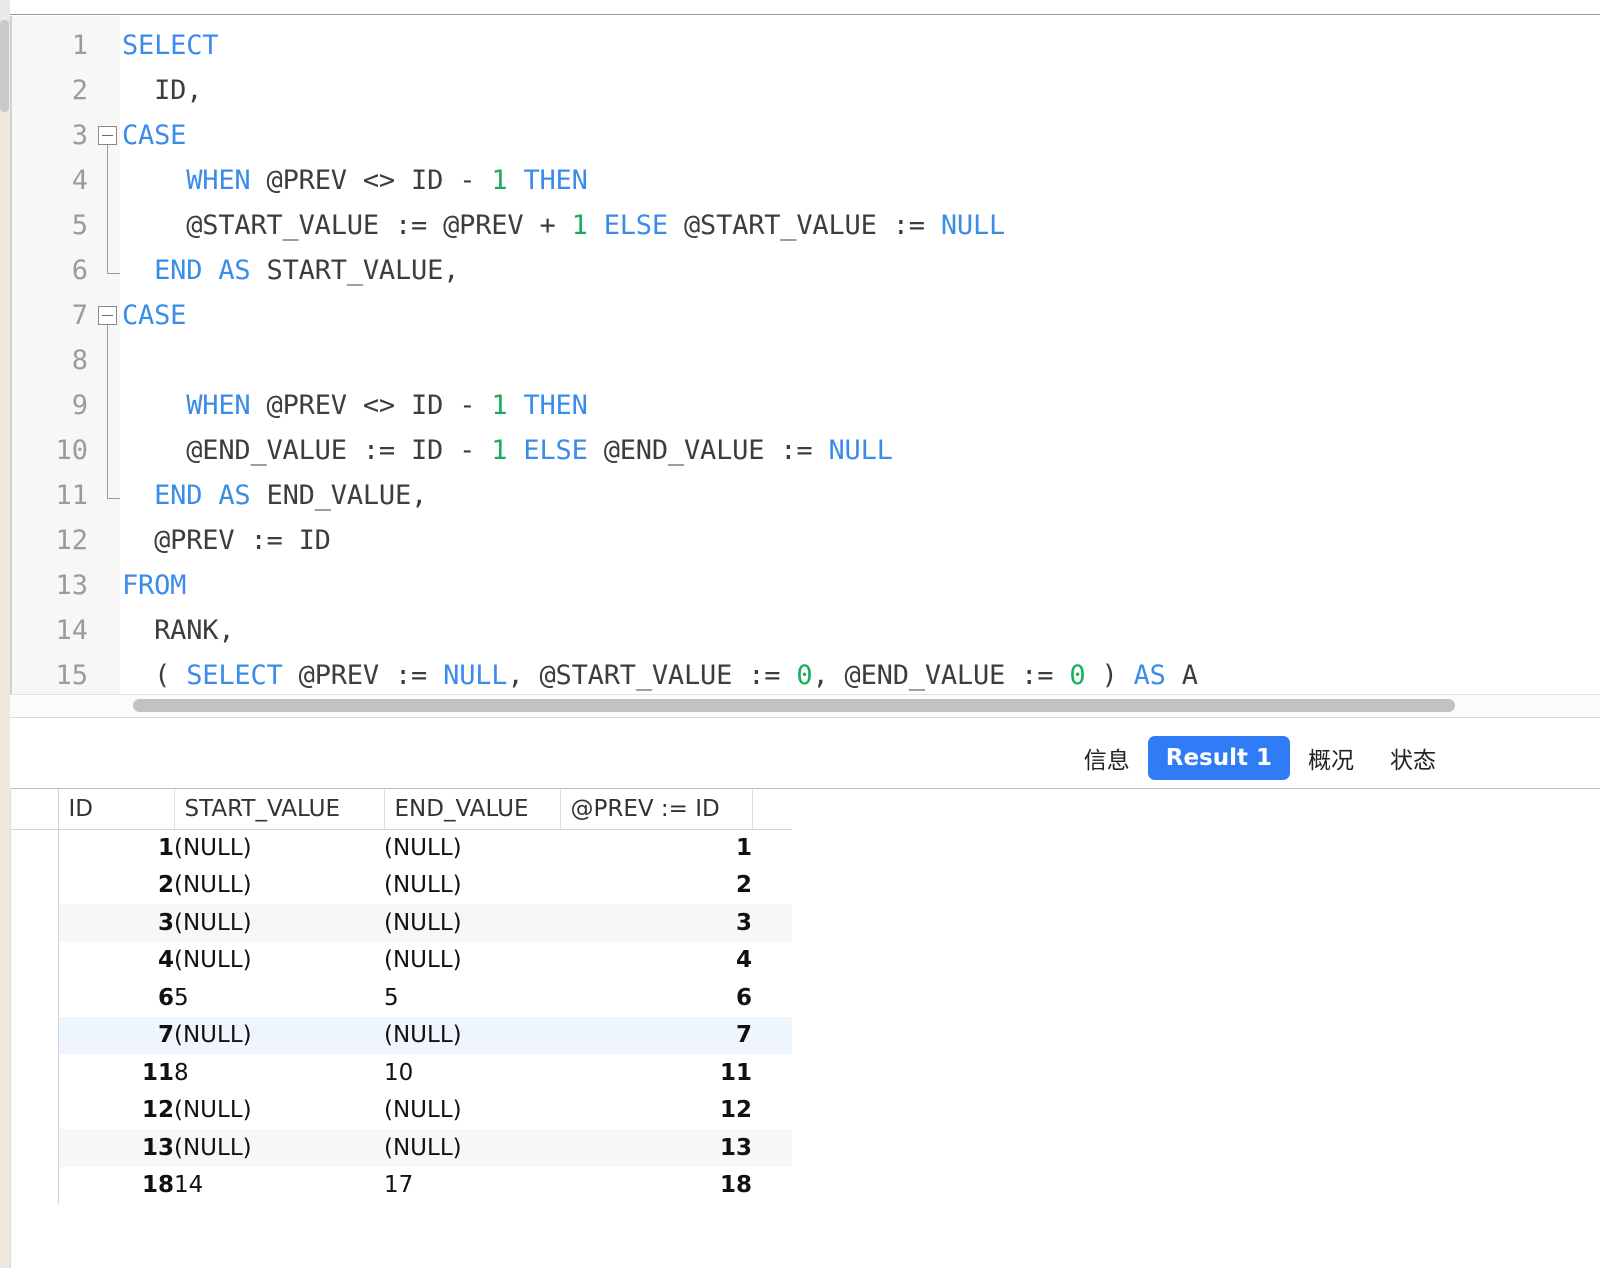 Image resolution: width=1600 pixels, height=1268 pixels. What do you see at coordinates (226, 540) in the screenshot?
I see `sql-plain: @PREV := ID` at bounding box center [226, 540].